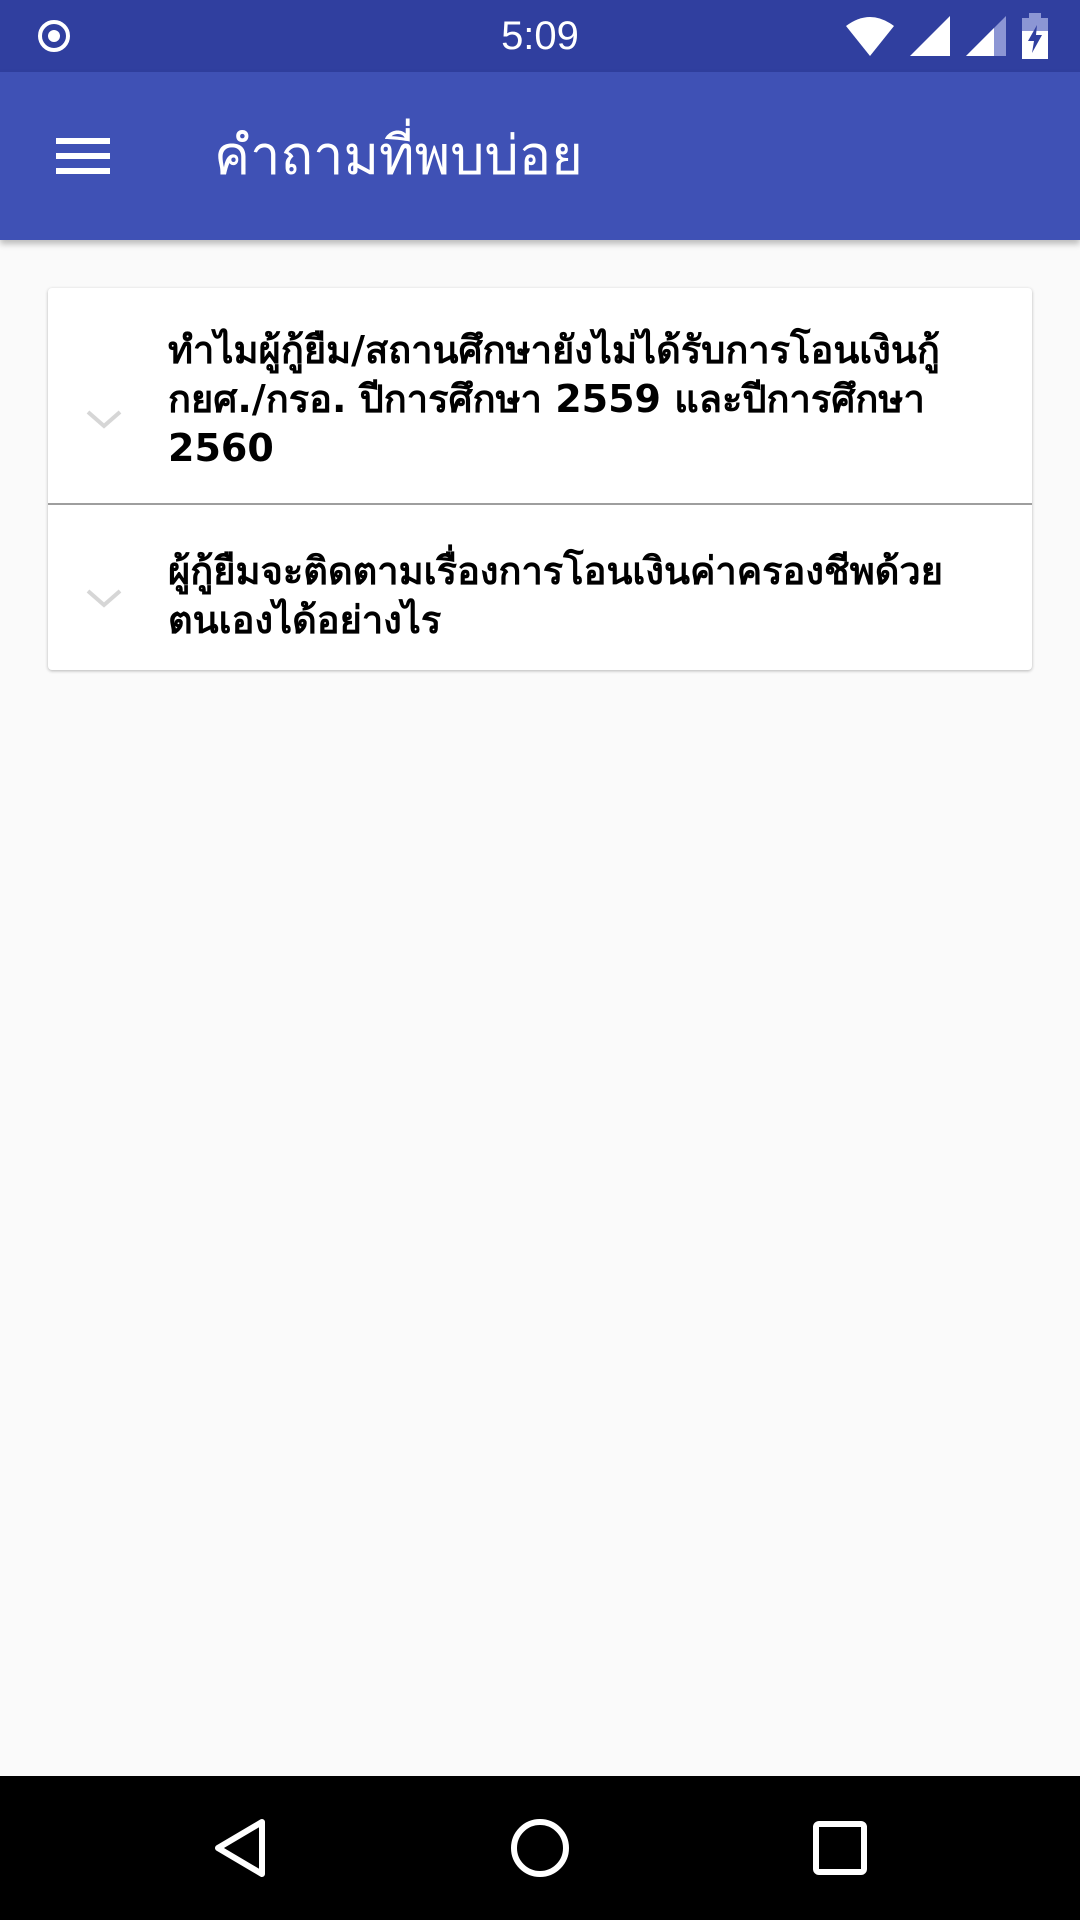  Describe the element at coordinates (82, 156) in the screenshot. I see `hamburger-menu-icon` at that location.